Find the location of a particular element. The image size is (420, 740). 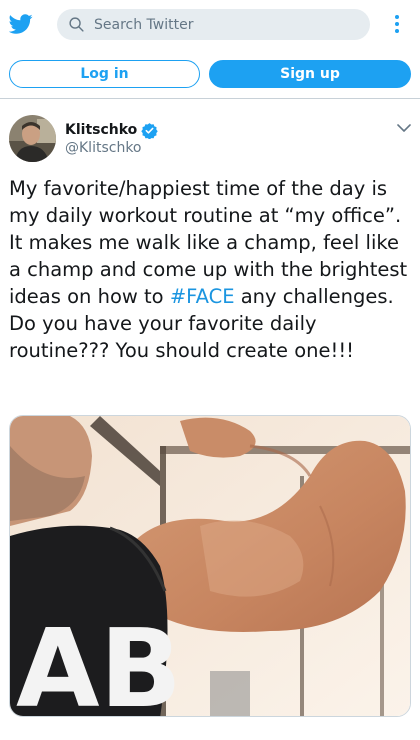

top-bar is located at coordinates (210, 25).